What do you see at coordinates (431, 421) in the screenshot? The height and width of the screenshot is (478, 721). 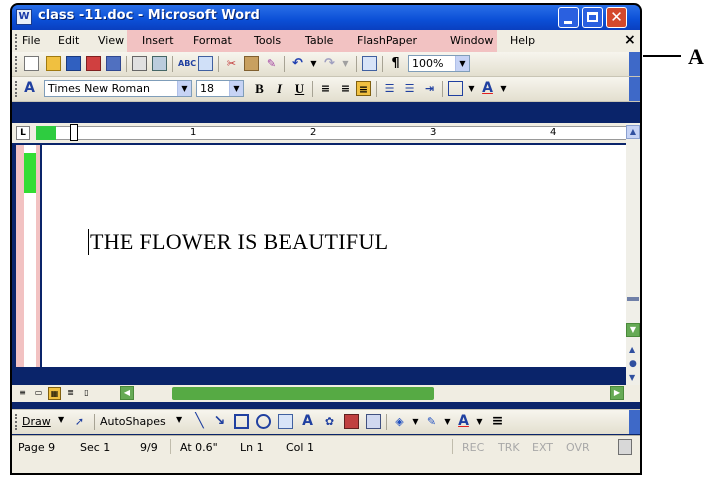 I see `line-color-icon: ✎` at bounding box center [431, 421].